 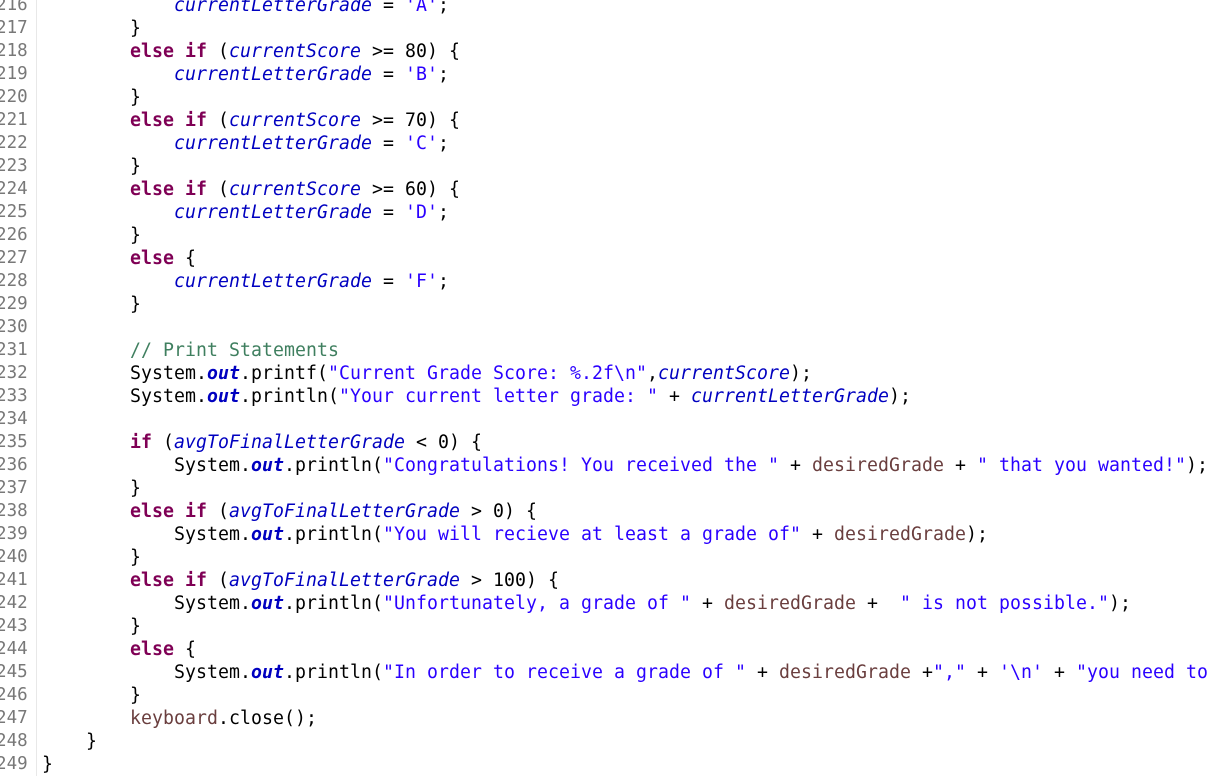 What do you see at coordinates (603, 350) in the screenshot?
I see `code-line: 231 // Print Statements` at bounding box center [603, 350].